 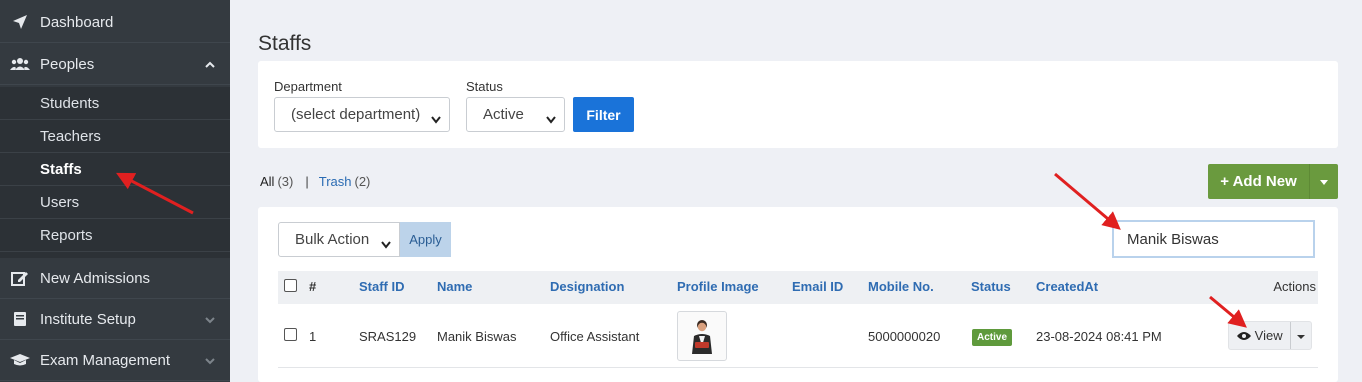 I want to click on nav-new-admissions: New Admissions, so click(x=115, y=278).